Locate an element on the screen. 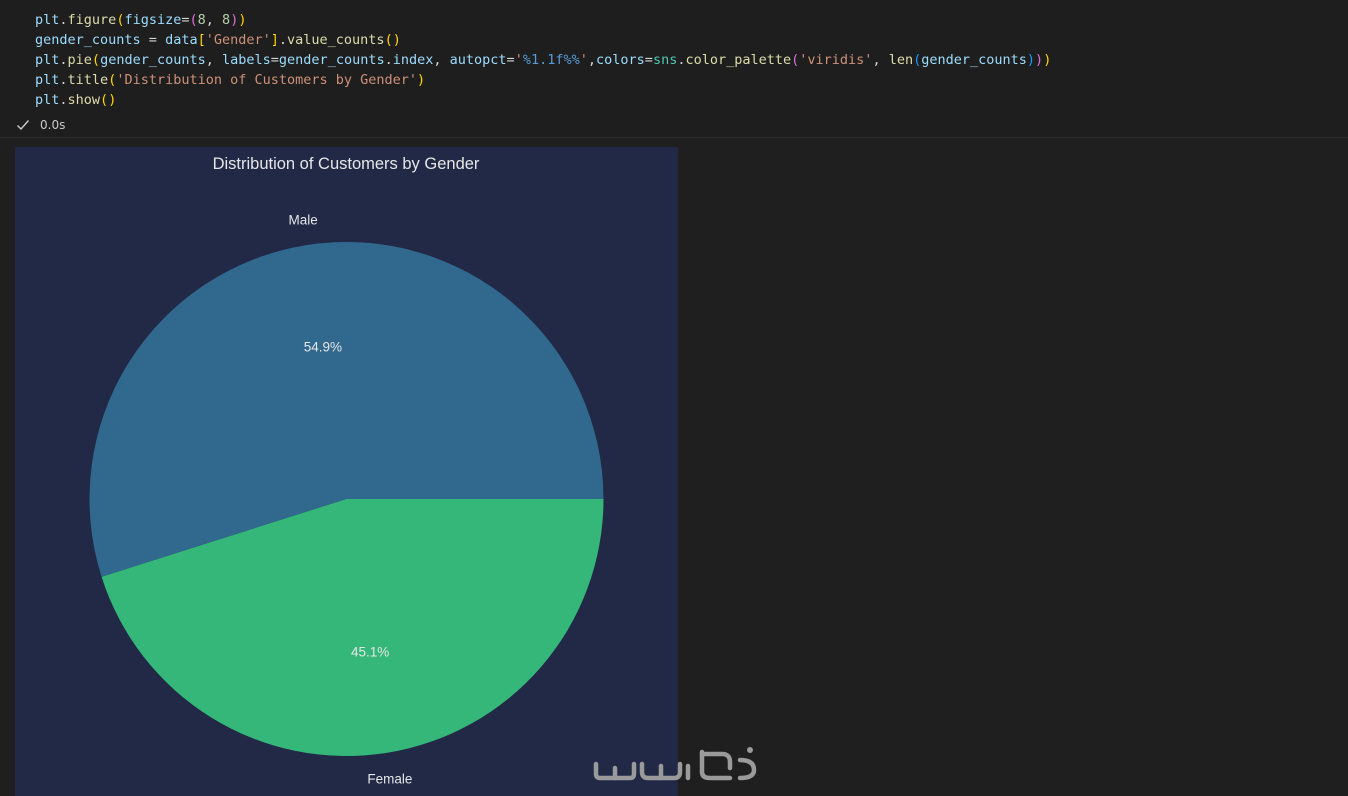  code-token: 'viridis' is located at coordinates (836, 60).